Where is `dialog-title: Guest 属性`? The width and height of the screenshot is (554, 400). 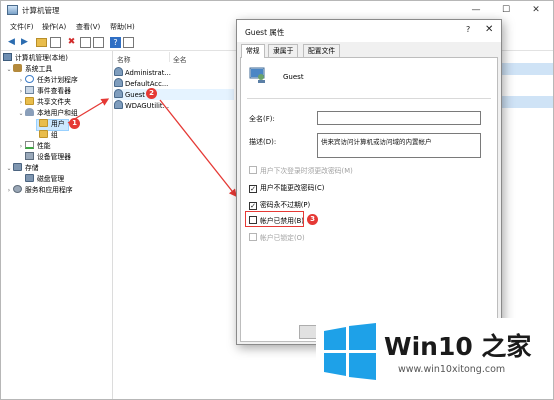 dialog-title: Guest 属性 is located at coordinates (265, 32).